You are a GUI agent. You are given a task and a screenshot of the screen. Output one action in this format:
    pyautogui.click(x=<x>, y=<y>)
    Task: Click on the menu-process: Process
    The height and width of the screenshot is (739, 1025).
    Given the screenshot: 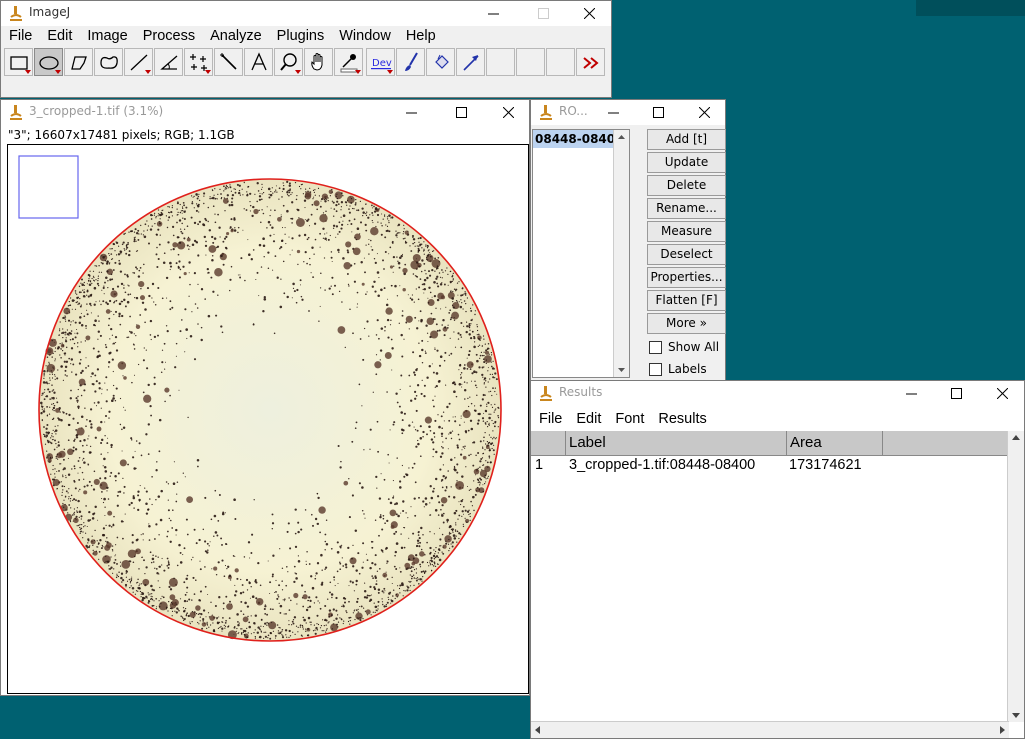 What is the action you would take?
    pyautogui.click(x=168, y=37)
    